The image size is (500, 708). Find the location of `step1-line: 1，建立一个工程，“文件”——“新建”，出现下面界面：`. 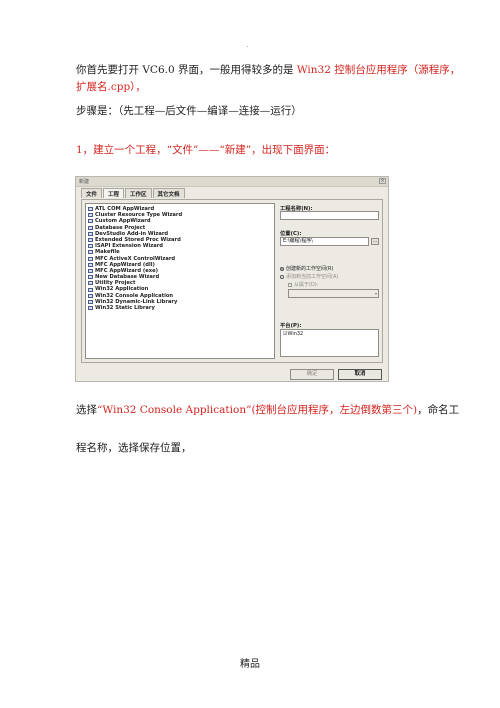

step1-line: 1，建立一个工程，“文件”——“新建”，出现下面界面： is located at coordinates (206, 150).